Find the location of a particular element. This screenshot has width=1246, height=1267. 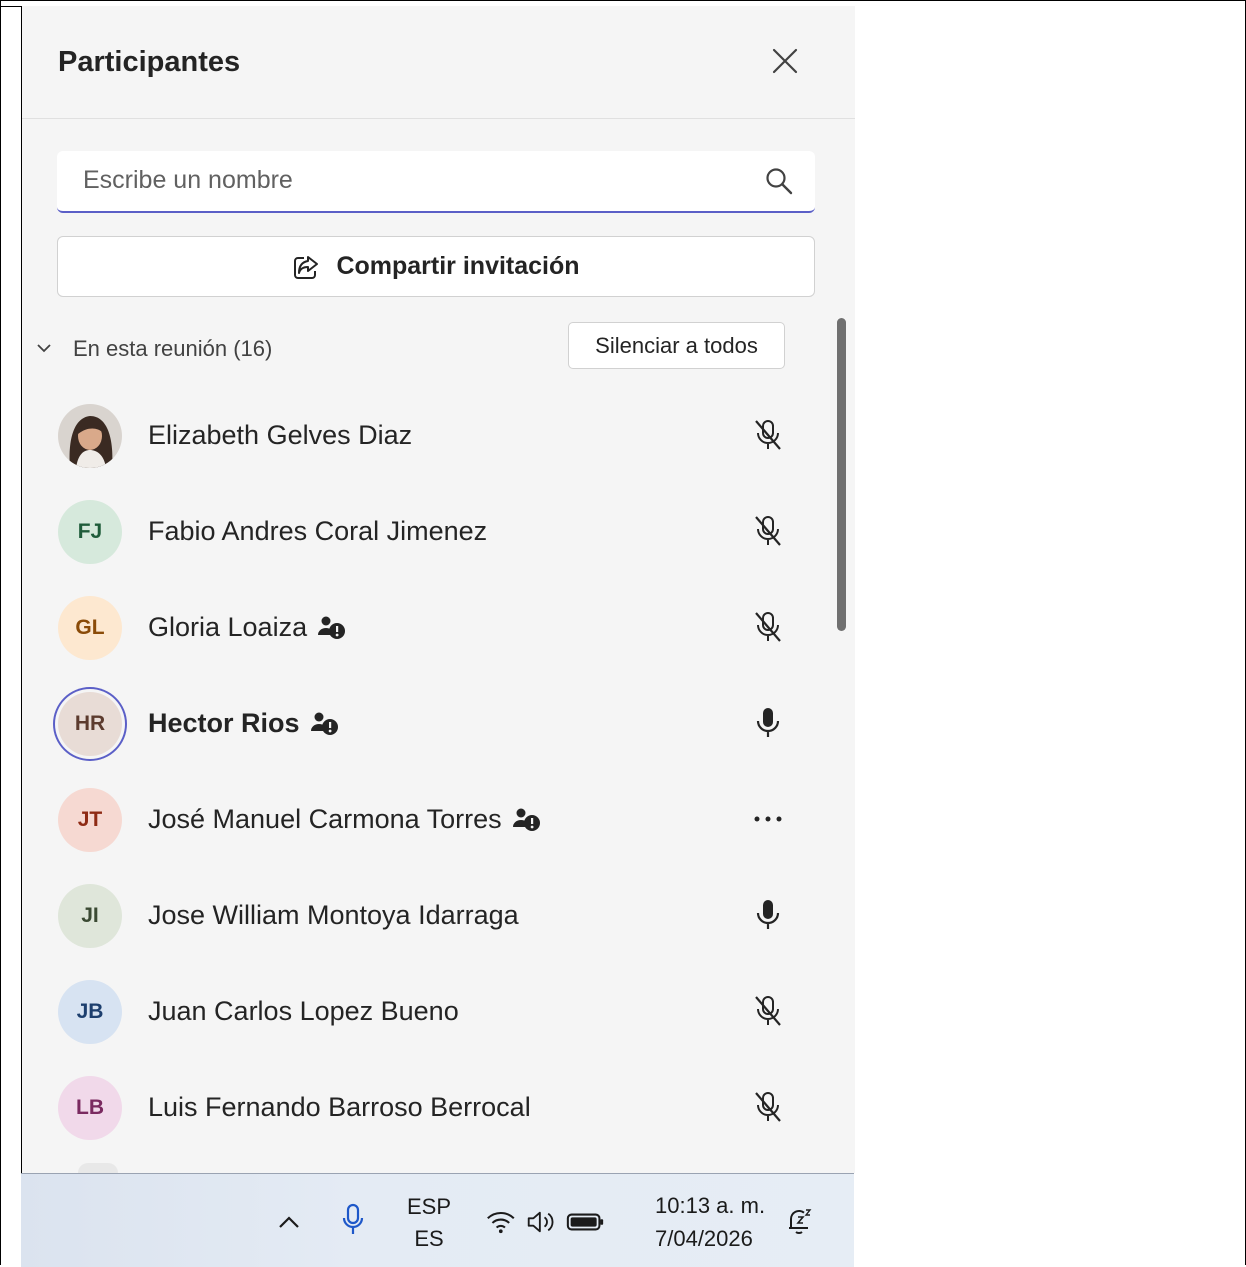

participant-row: FJ Fabio Andres Coral Jimenez is located at coordinates (438, 530).